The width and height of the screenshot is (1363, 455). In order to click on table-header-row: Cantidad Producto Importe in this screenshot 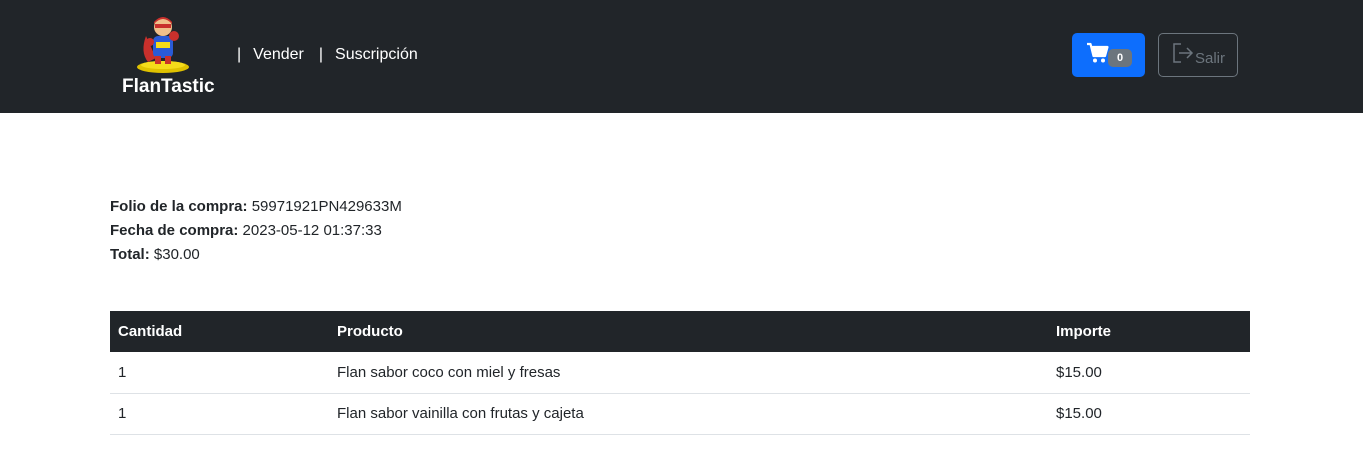, I will do `click(680, 331)`.